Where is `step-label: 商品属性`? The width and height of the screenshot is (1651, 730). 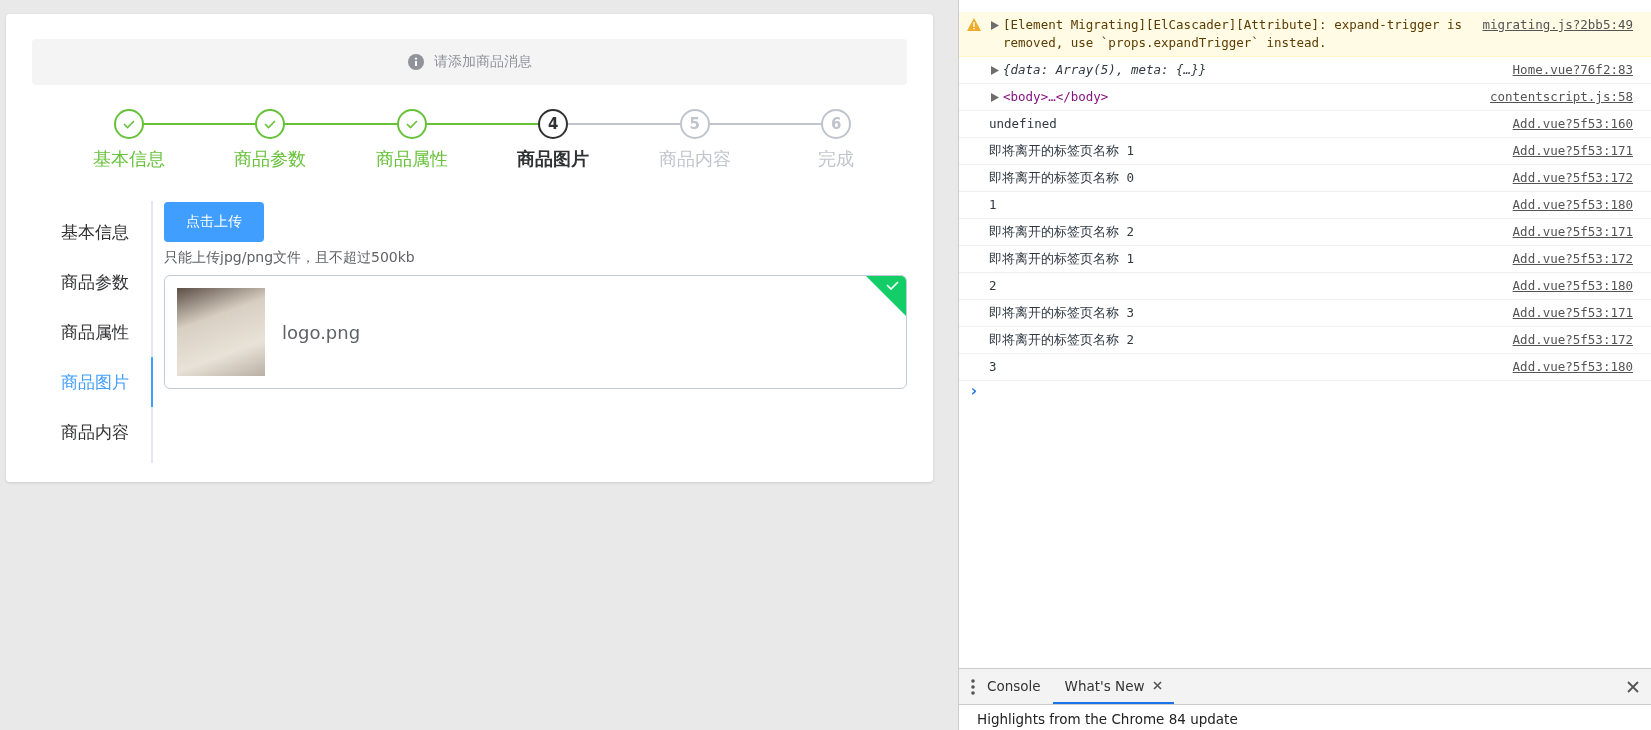 step-label: 商品属性 is located at coordinates (411, 159).